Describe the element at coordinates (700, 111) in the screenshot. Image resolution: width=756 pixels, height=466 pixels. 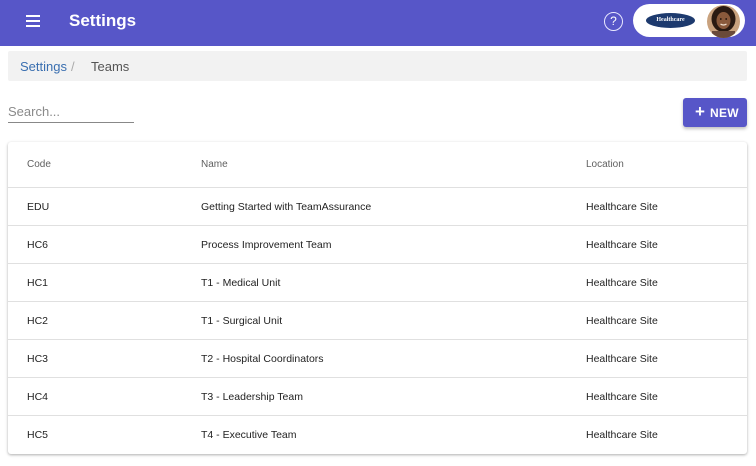
I see `plus-icon: +` at that location.